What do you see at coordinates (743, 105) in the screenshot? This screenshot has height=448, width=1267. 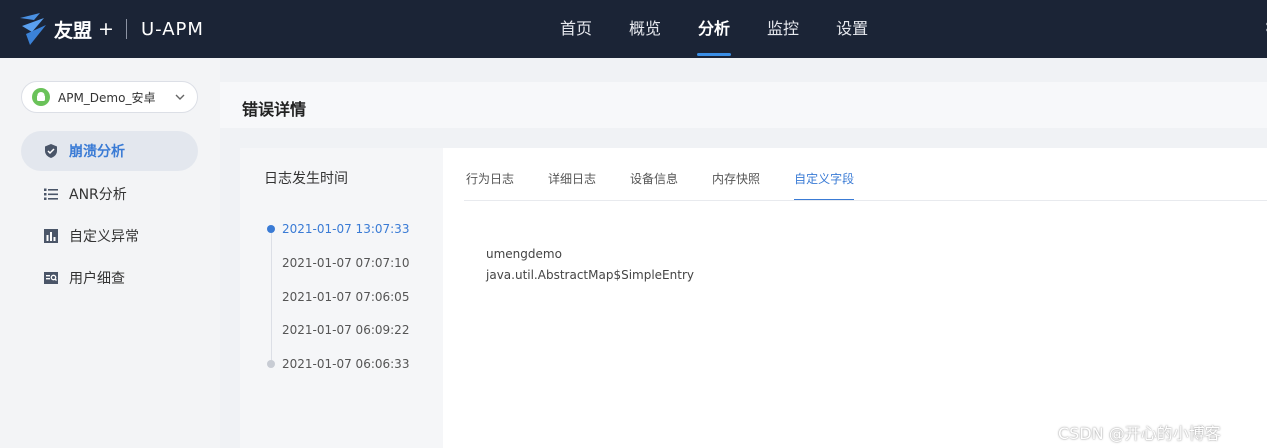 I see `title-bar` at bounding box center [743, 105].